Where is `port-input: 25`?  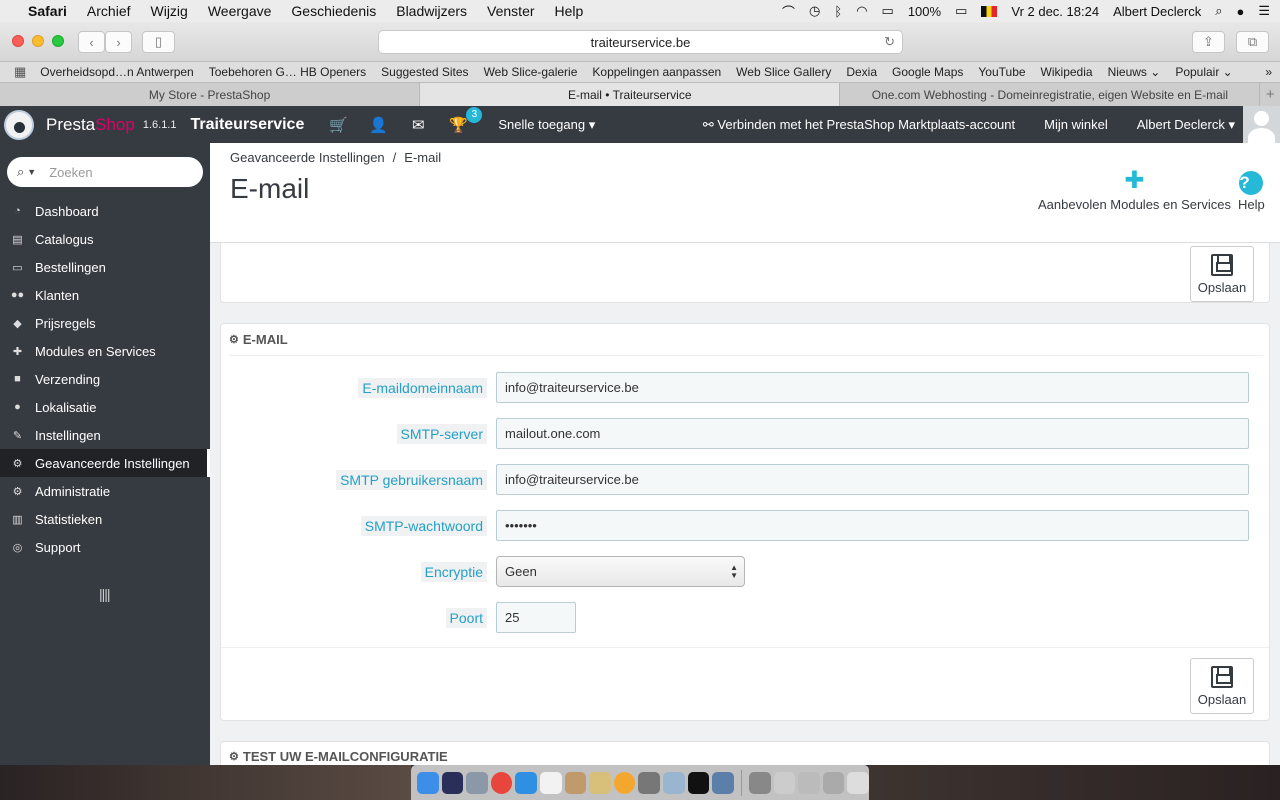
port-input: 25 is located at coordinates (536, 617).